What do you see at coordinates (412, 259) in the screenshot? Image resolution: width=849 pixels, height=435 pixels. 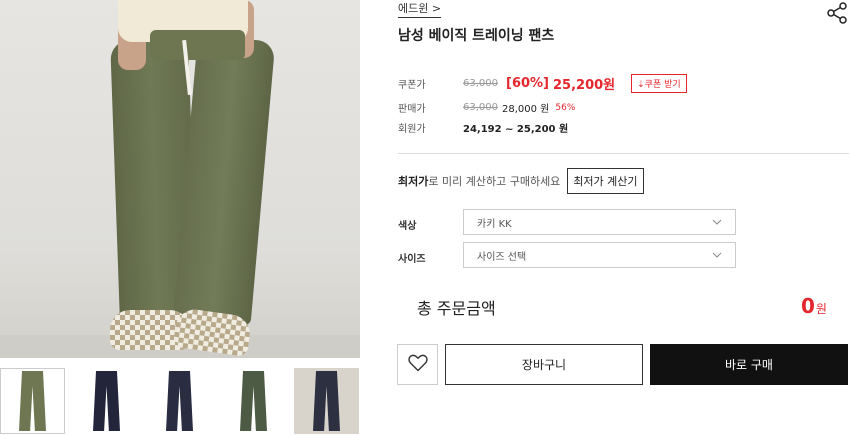 I see `size-option-label: 사이즈` at bounding box center [412, 259].